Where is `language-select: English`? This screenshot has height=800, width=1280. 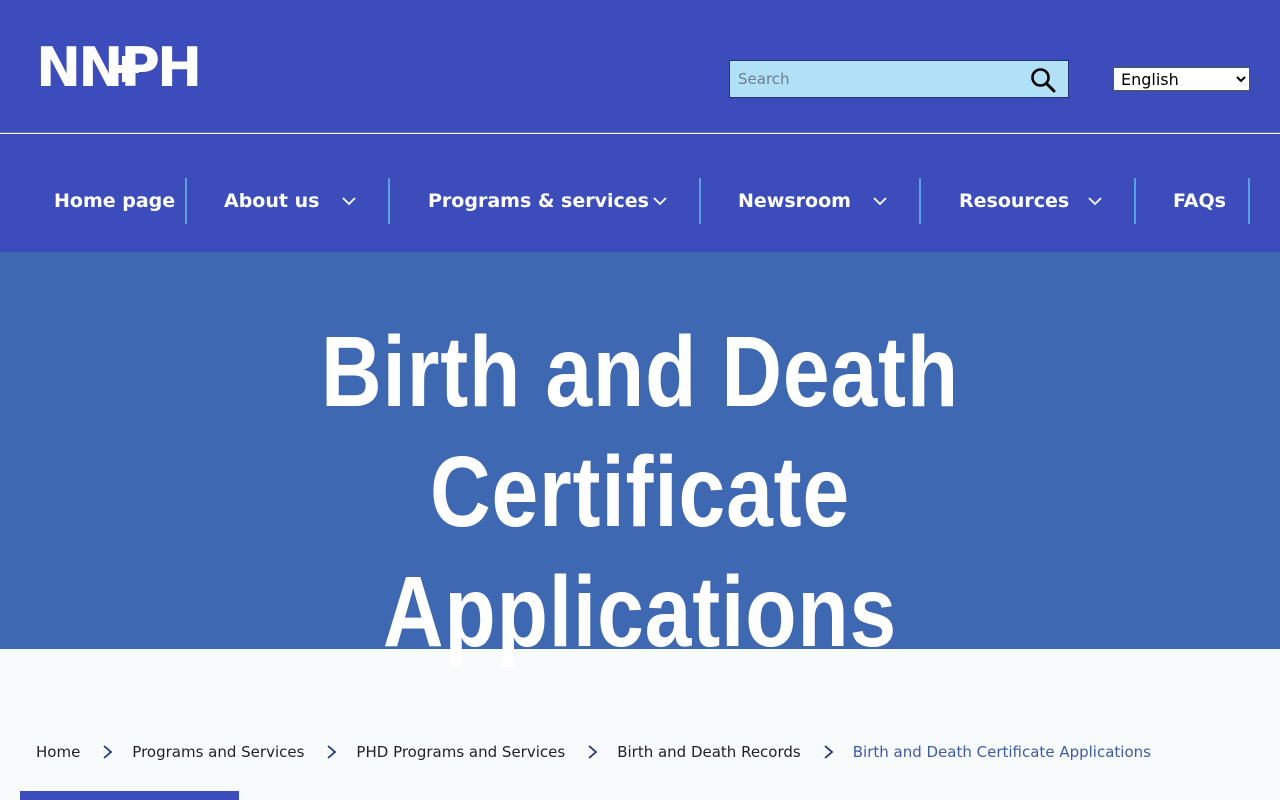 language-select: English is located at coordinates (1181, 79).